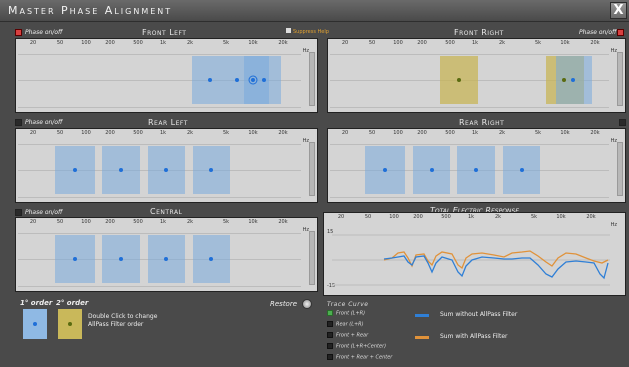  What do you see at coordinates (422, 337) in the screenshot?
I see `legend-with-swatch` at bounding box center [422, 337].